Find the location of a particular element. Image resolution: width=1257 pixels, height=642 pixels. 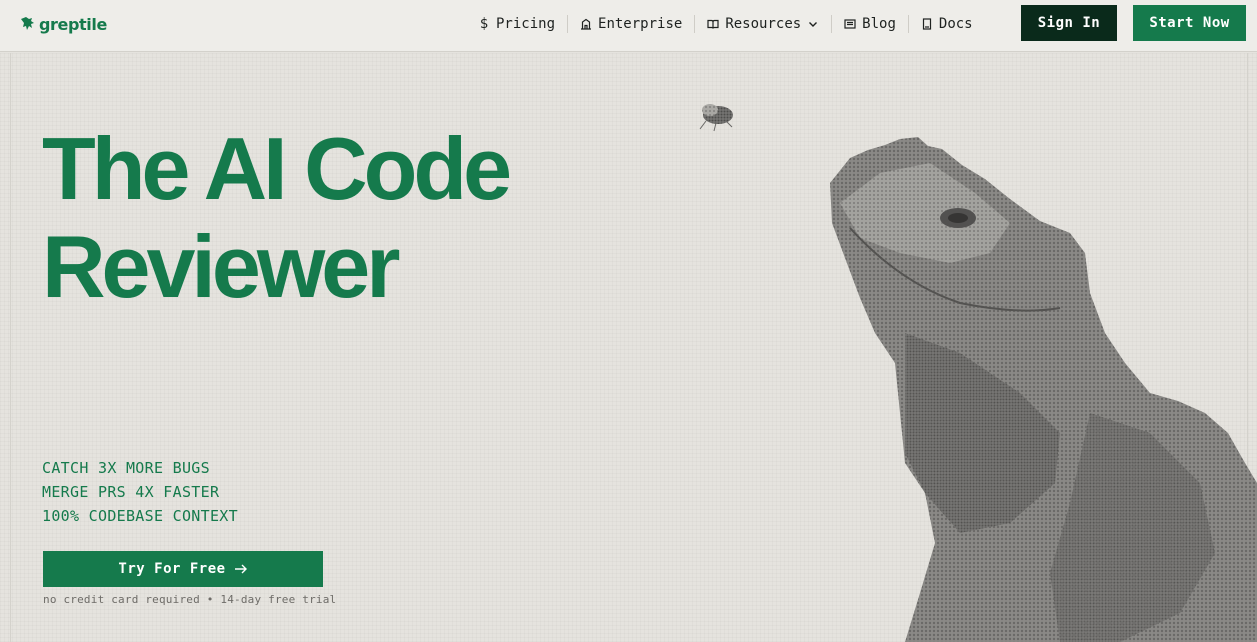

nav-item-label: Docs is located at coordinates (955, 24).